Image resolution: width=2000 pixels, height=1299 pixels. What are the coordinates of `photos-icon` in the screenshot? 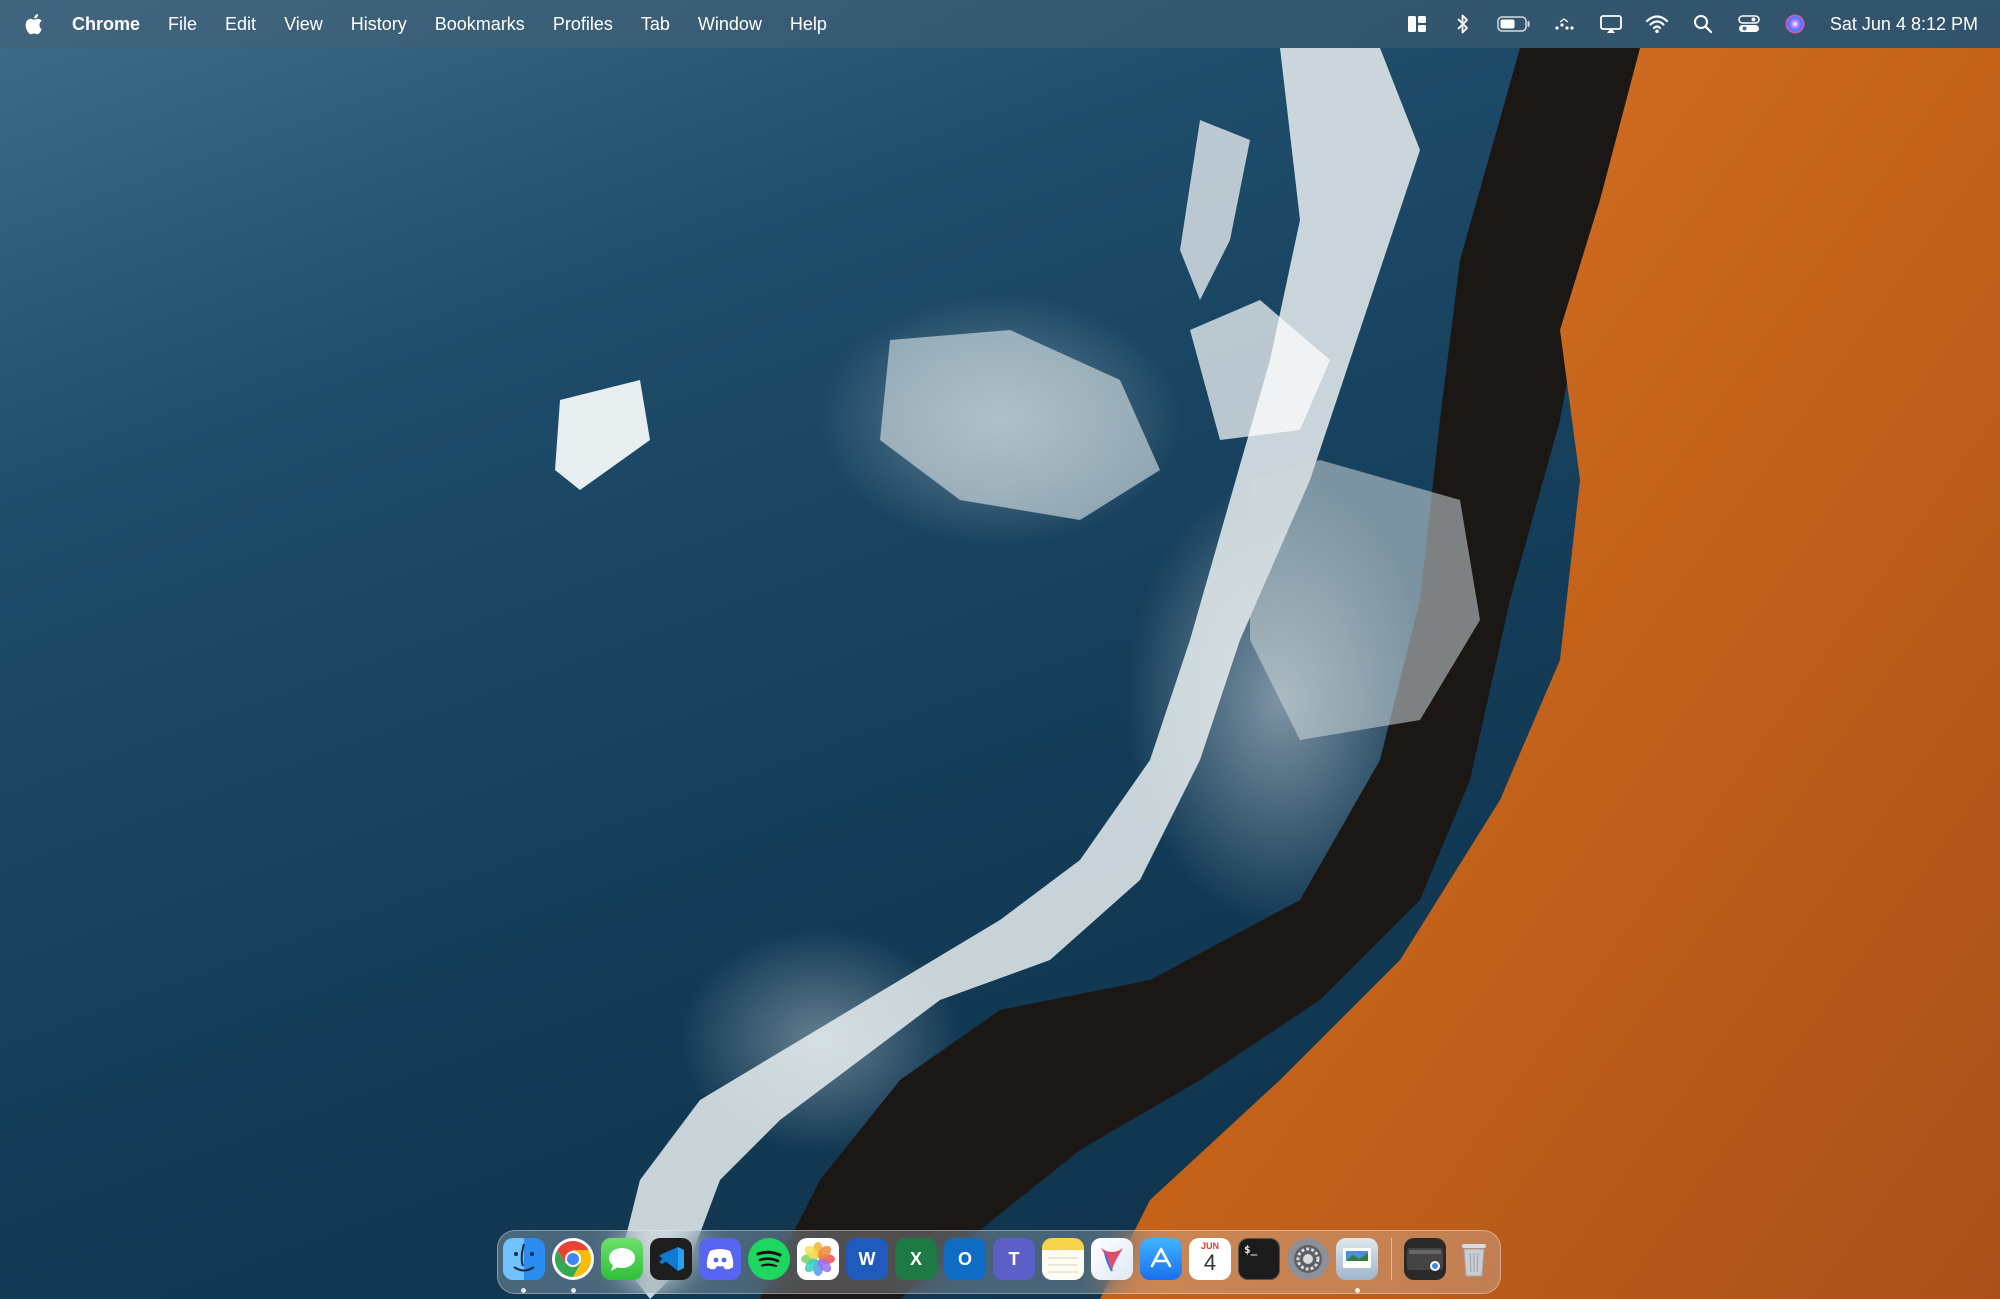 It's located at (818, 1259).